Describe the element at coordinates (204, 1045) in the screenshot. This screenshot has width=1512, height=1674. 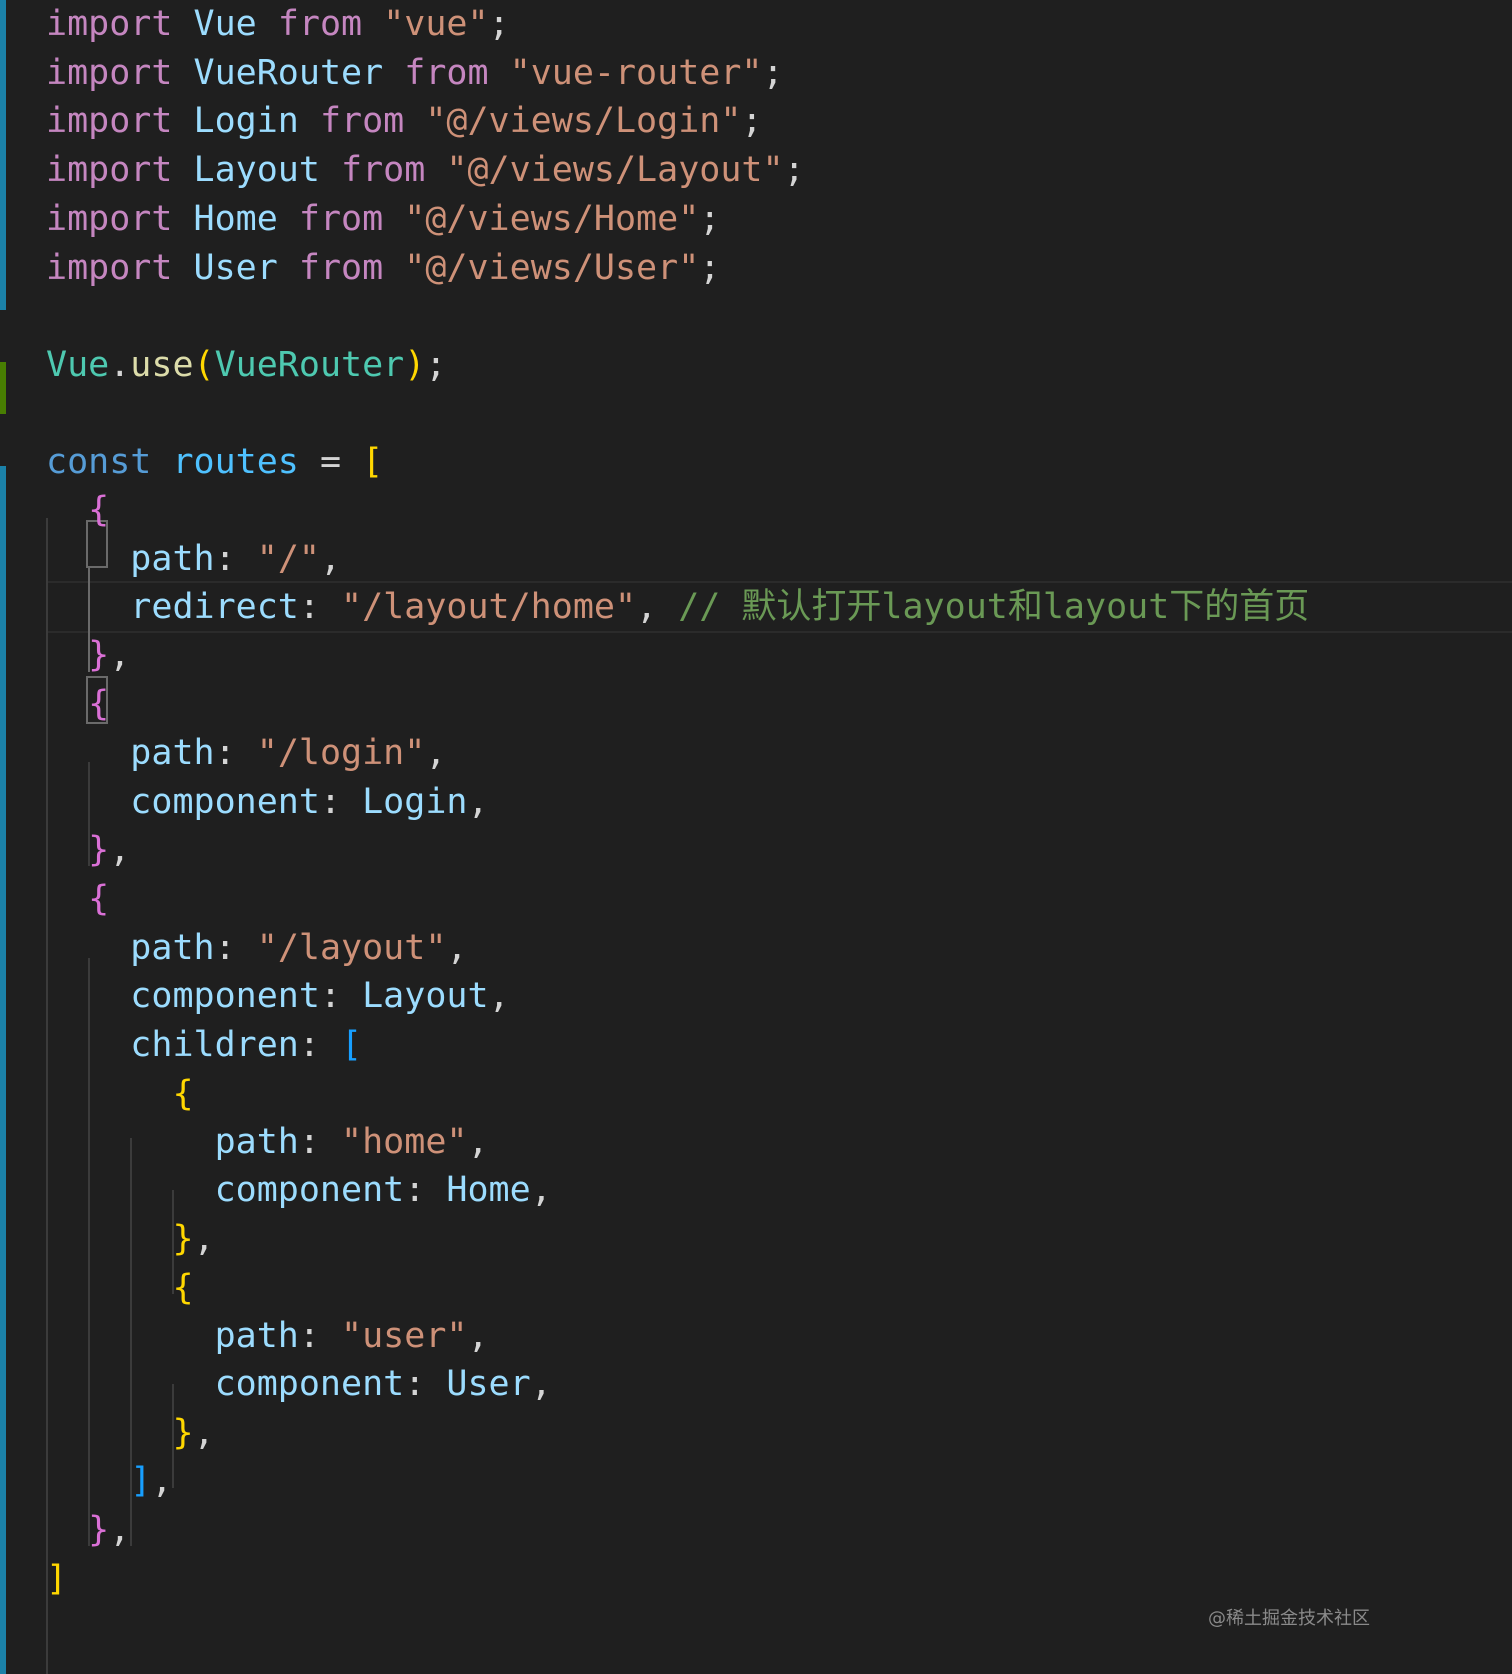
I see `code-line: children: [` at that location.